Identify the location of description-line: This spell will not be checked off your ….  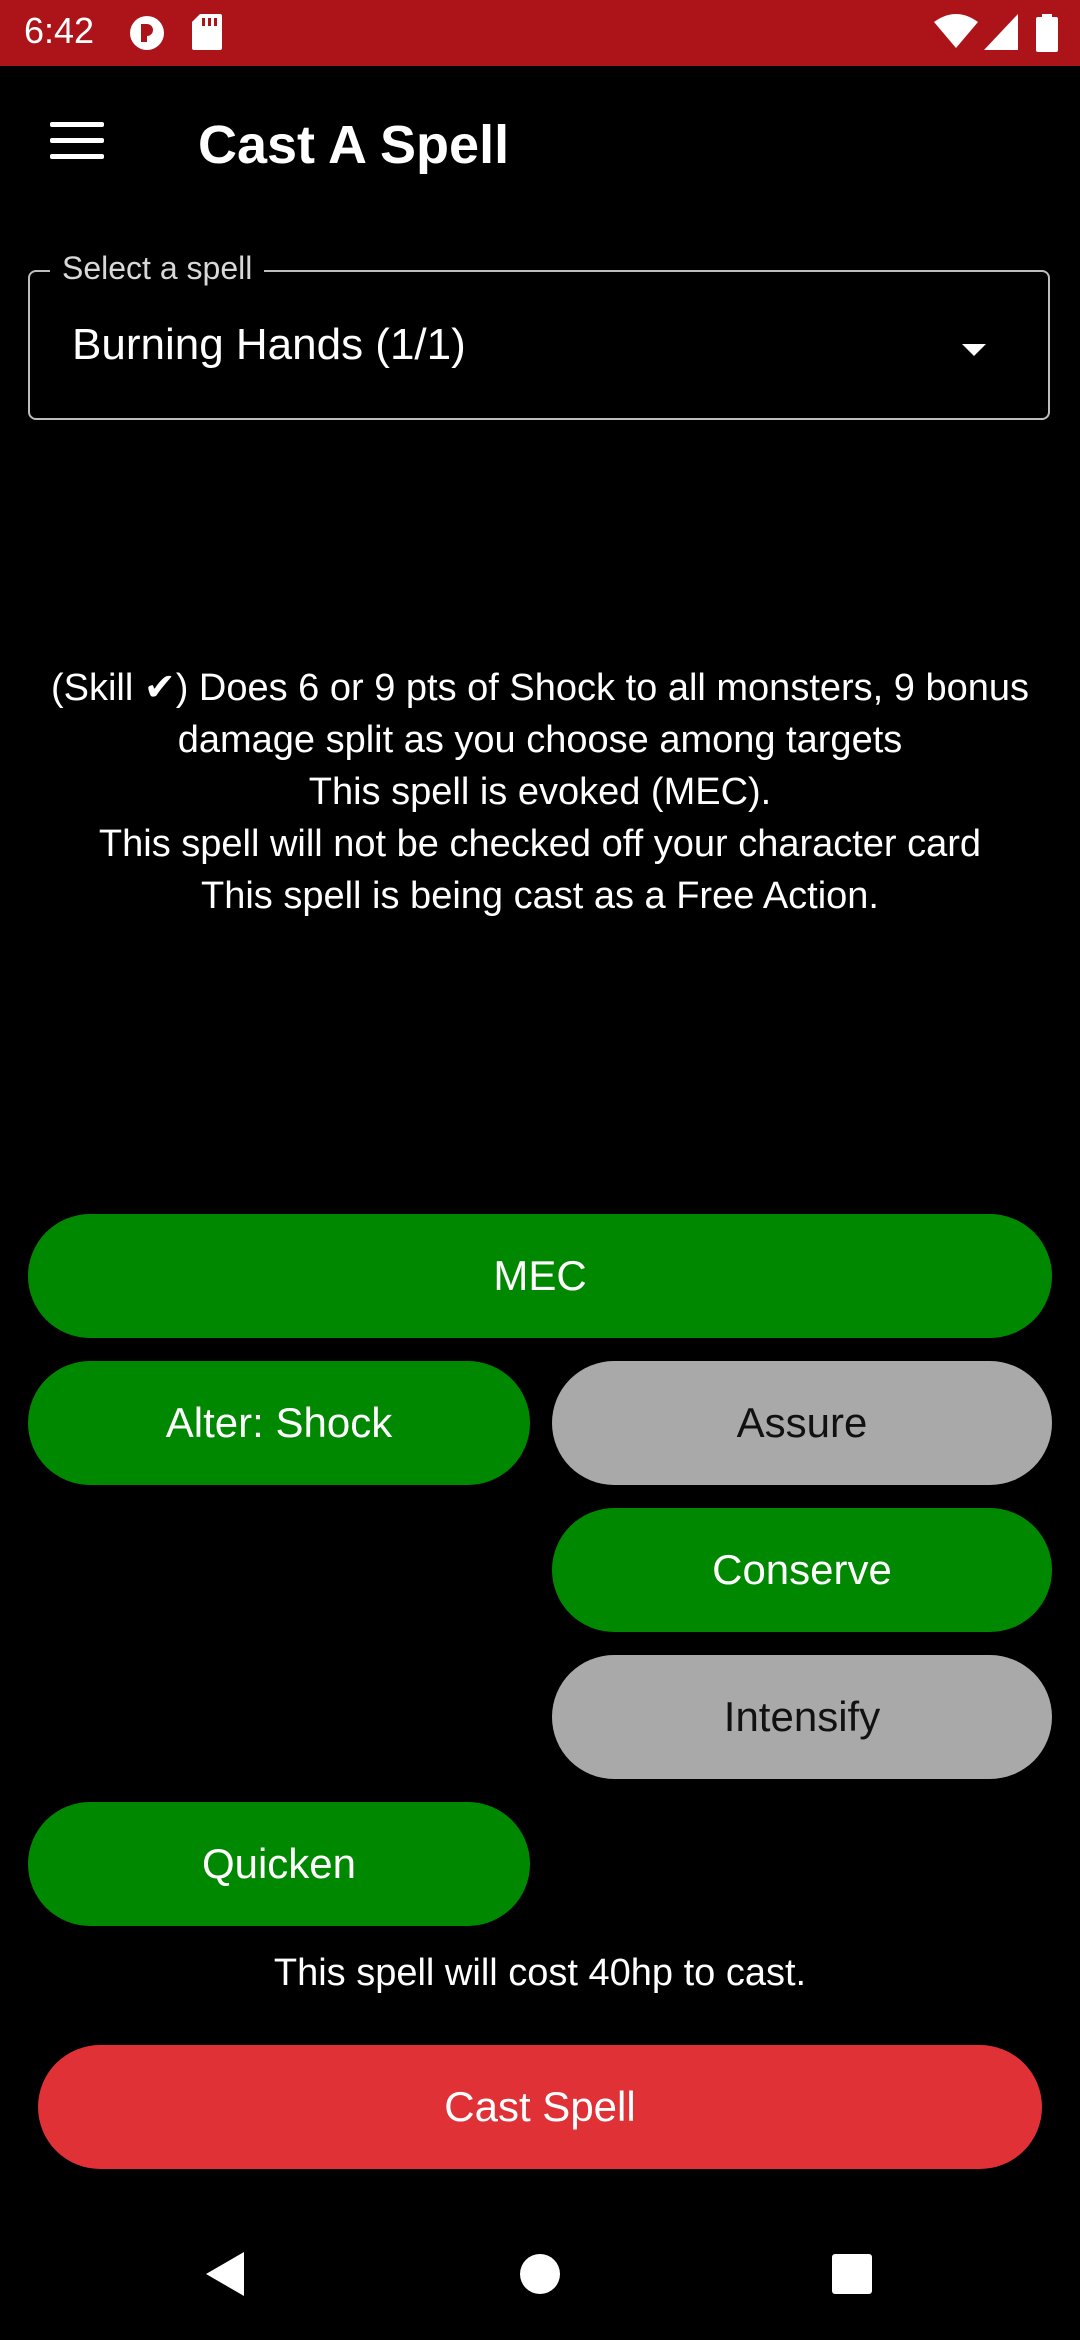
(540, 844).